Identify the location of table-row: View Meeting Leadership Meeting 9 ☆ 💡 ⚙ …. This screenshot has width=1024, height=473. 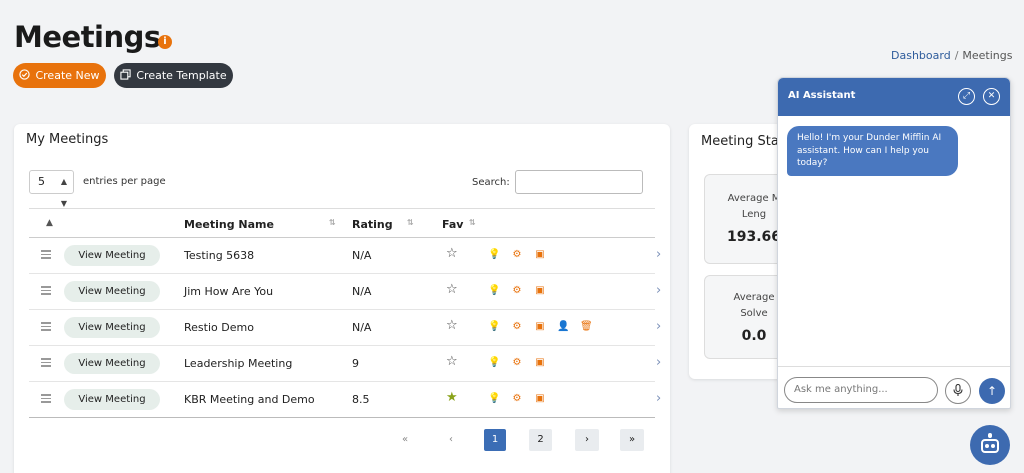
(345, 364).